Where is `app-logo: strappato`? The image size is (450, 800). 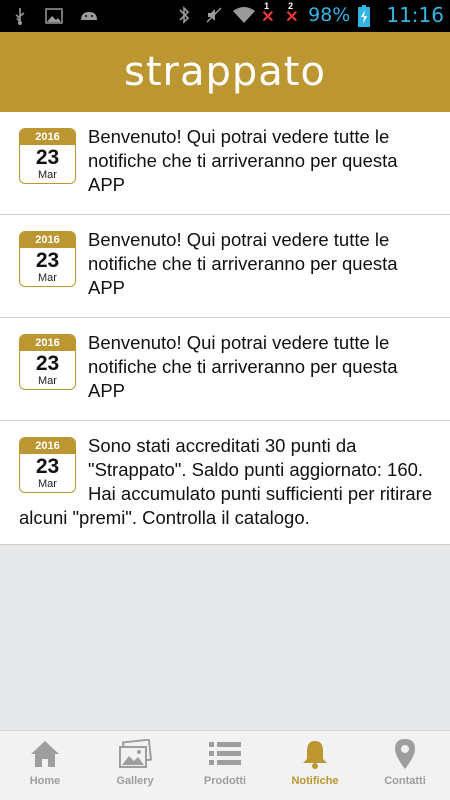 app-logo: strappato is located at coordinates (225, 72).